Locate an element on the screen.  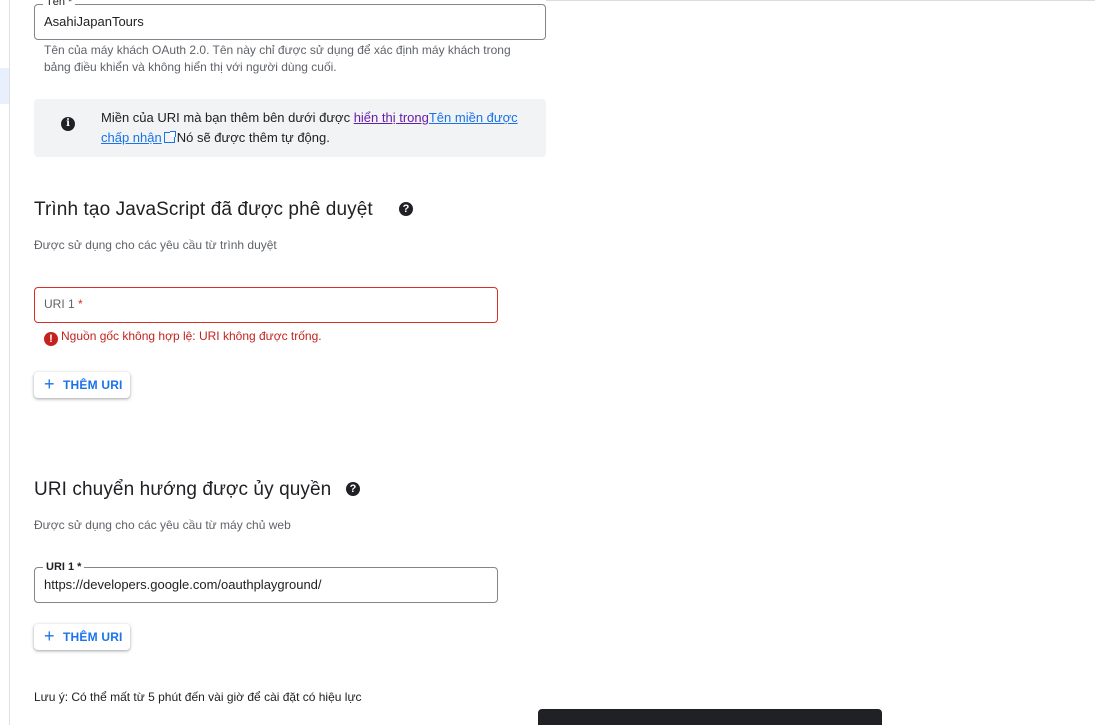
info-icon: i is located at coordinates (68, 124).